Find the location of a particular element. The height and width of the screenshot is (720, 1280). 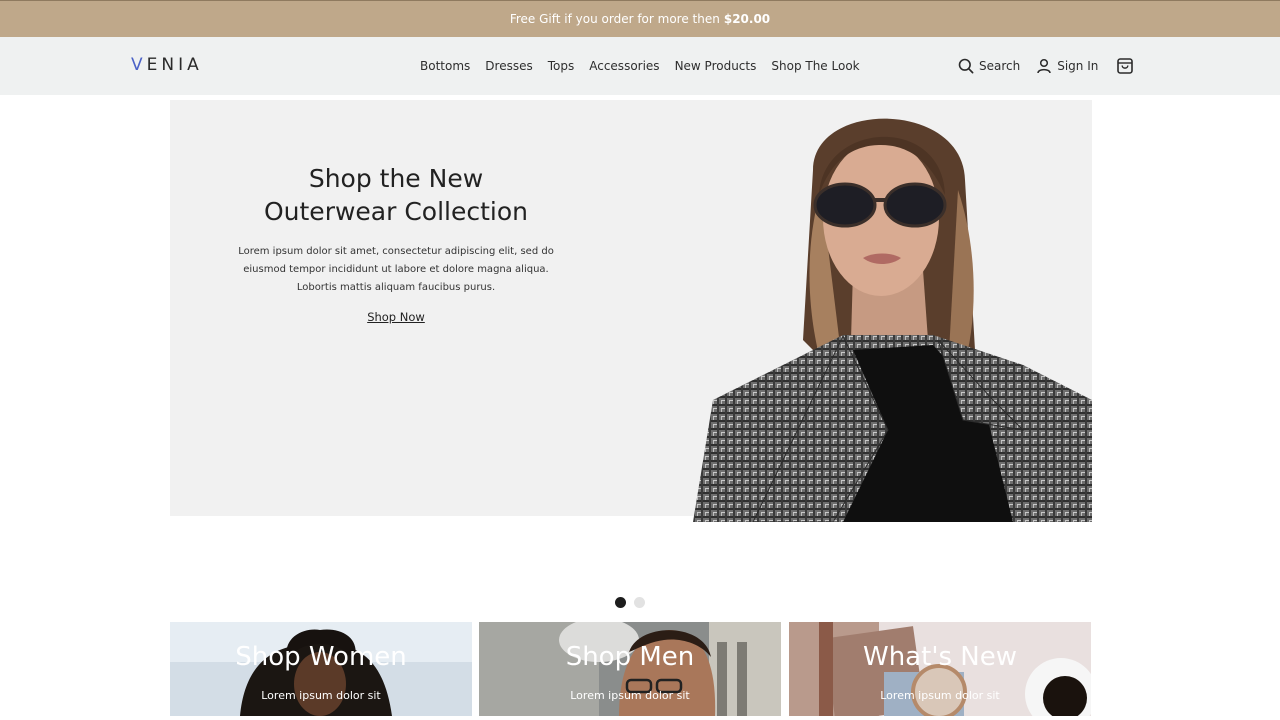

tile-shop-women: Shop Women Lorem ipsum dolor sit is located at coordinates (321, 669).